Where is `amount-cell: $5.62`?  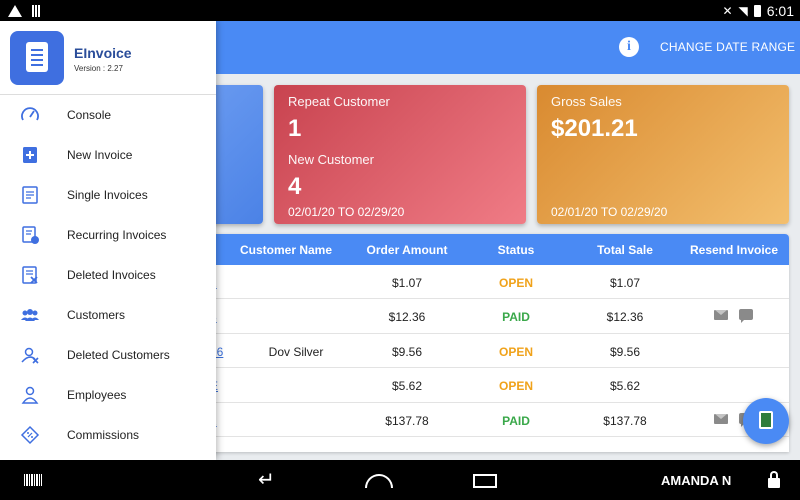 amount-cell: $5.62 is located at coordinates (407, 386).